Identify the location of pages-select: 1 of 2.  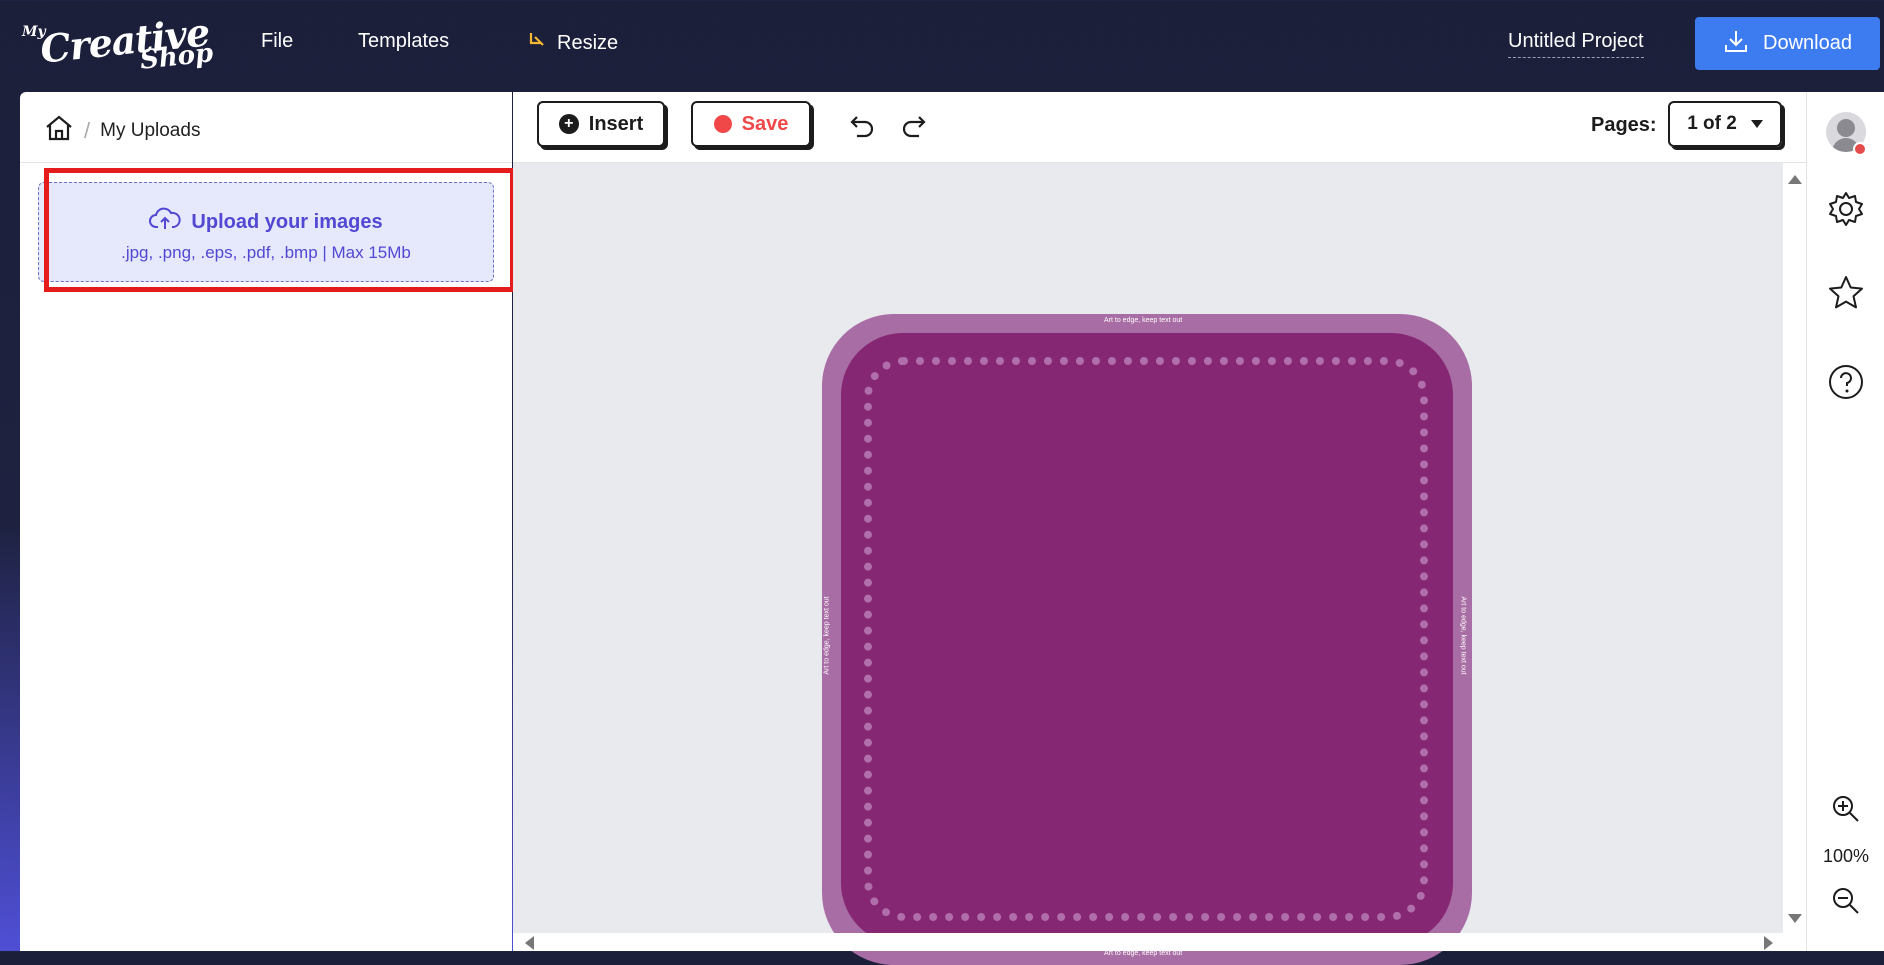
(1725, 124).